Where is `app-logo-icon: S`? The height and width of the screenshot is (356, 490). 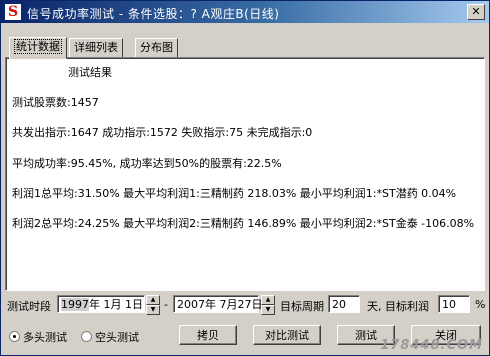 app-logo-icon: S is located at coordinates (13, 12).